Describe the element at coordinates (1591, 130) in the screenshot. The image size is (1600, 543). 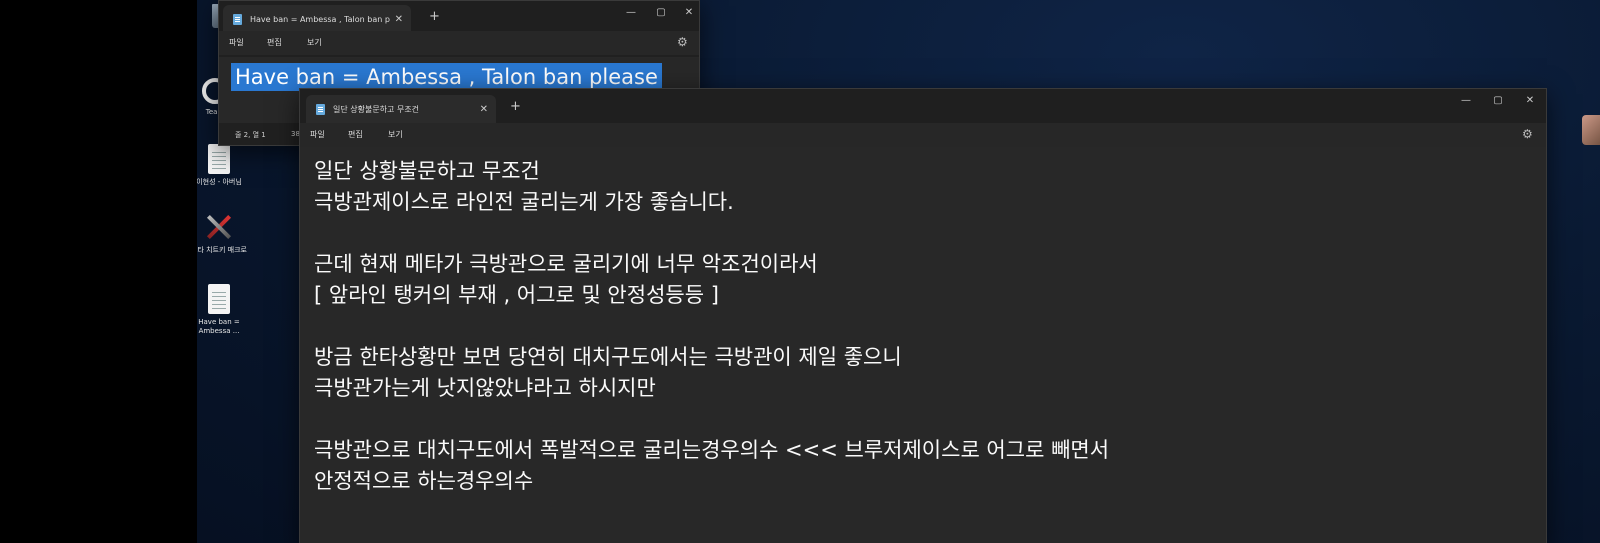
I see `avatar` at that location.